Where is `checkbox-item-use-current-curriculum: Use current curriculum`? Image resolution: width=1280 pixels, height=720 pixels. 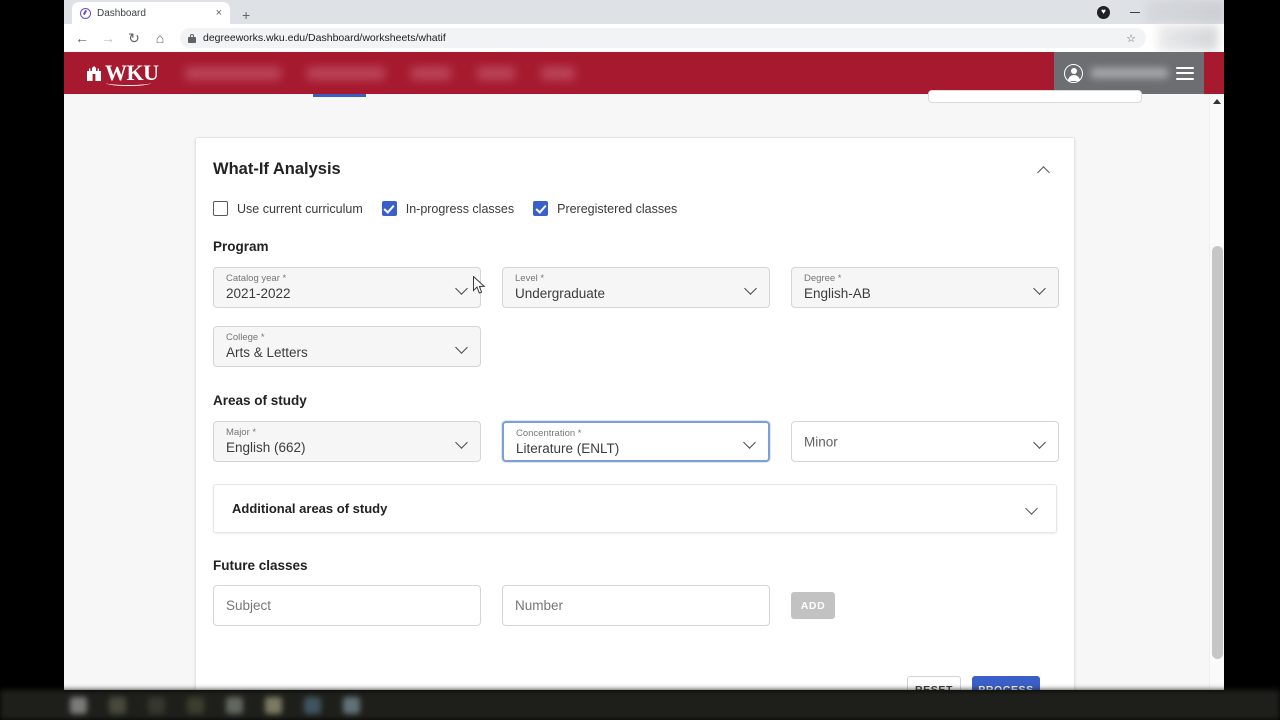 checkbox-item-use-current-curriculum: Use current curriculum is located at coordinates (288, 208).